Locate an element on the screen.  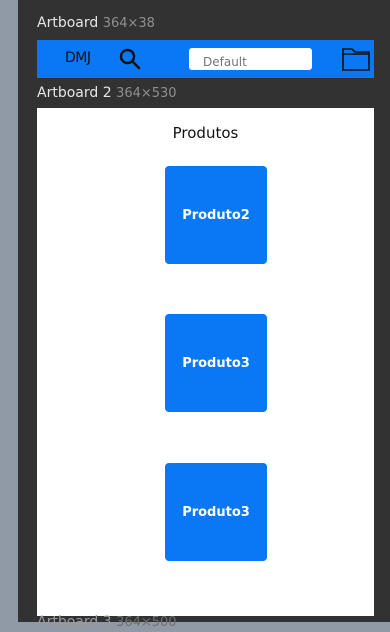
artboard-dims: 364×530 is located at coordinates (146, 93).